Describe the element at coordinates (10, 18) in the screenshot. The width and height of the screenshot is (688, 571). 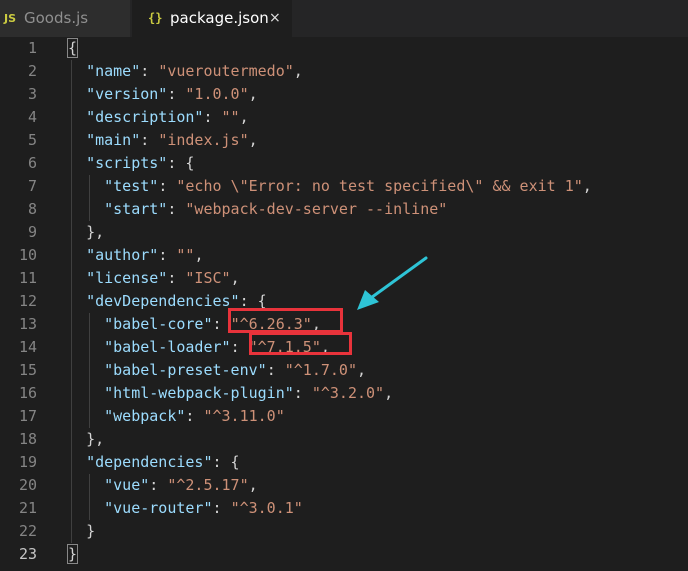
I see `js-file-icon: JS` at that location.